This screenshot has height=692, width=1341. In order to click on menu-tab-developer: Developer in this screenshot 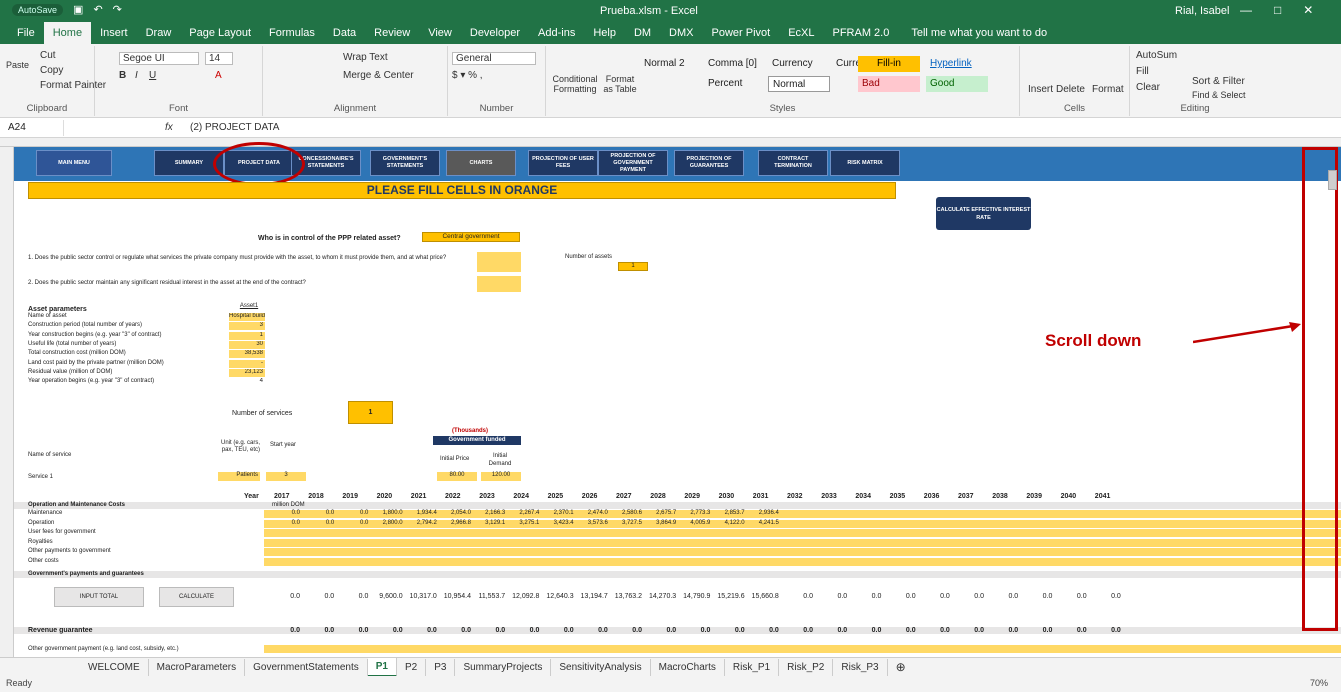, I will do `click(495, 33)`.